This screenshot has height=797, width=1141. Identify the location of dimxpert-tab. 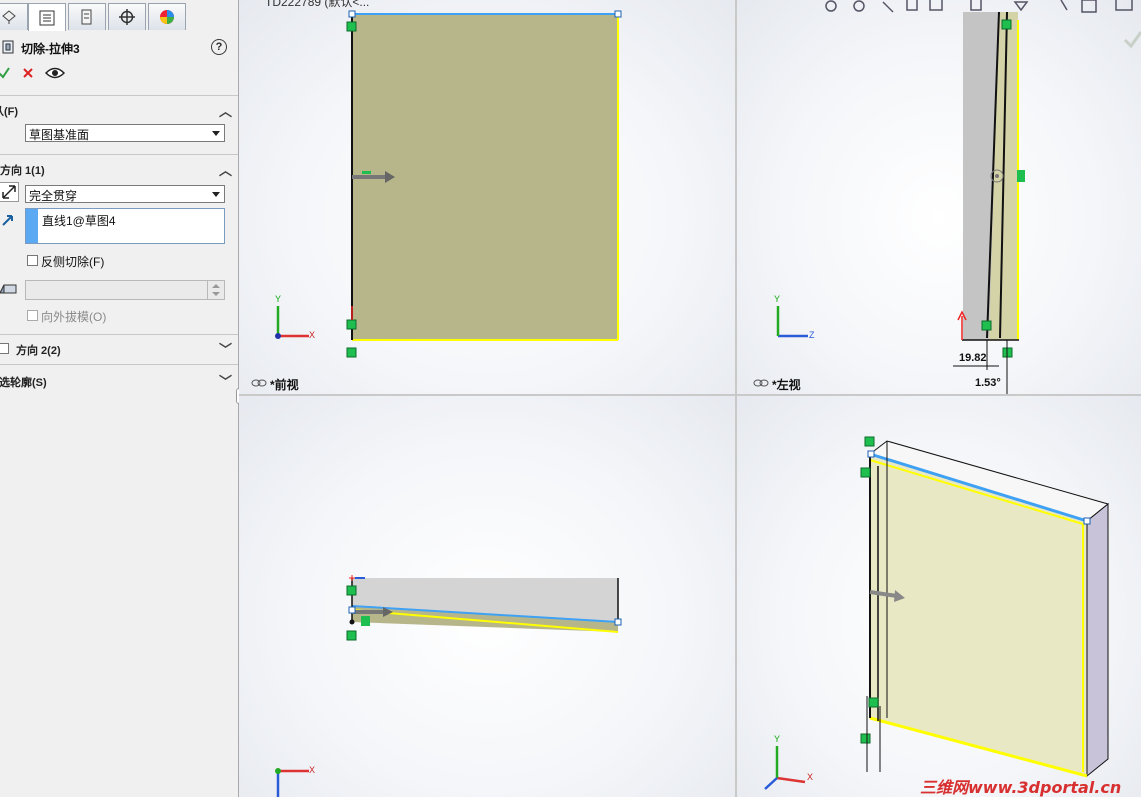
(127, 16).